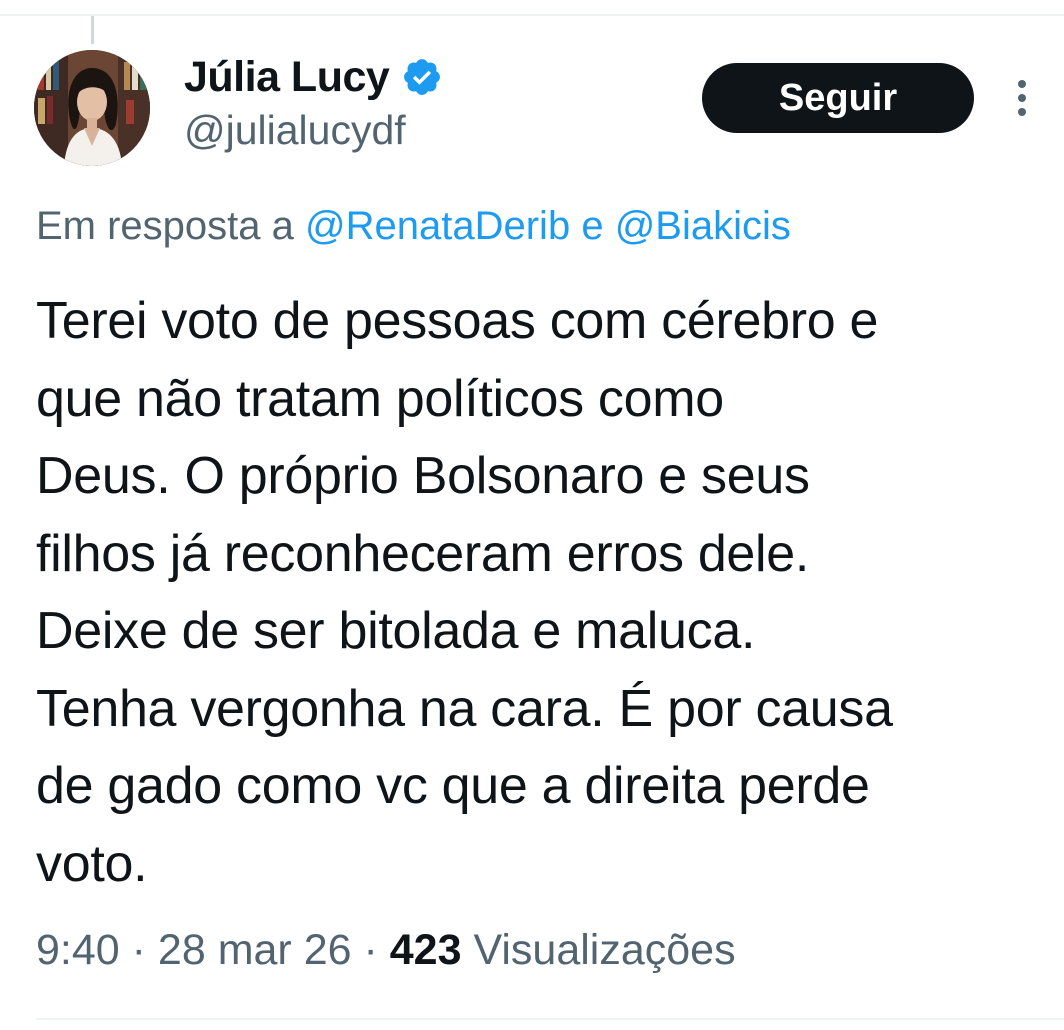 The width and height of the screenshot is (1064, 1030). What do you see at coordinates (171, 226) in the screenshot?
I see `reply-context-prefix: Em resposta a` at bounding box center [171, 226].